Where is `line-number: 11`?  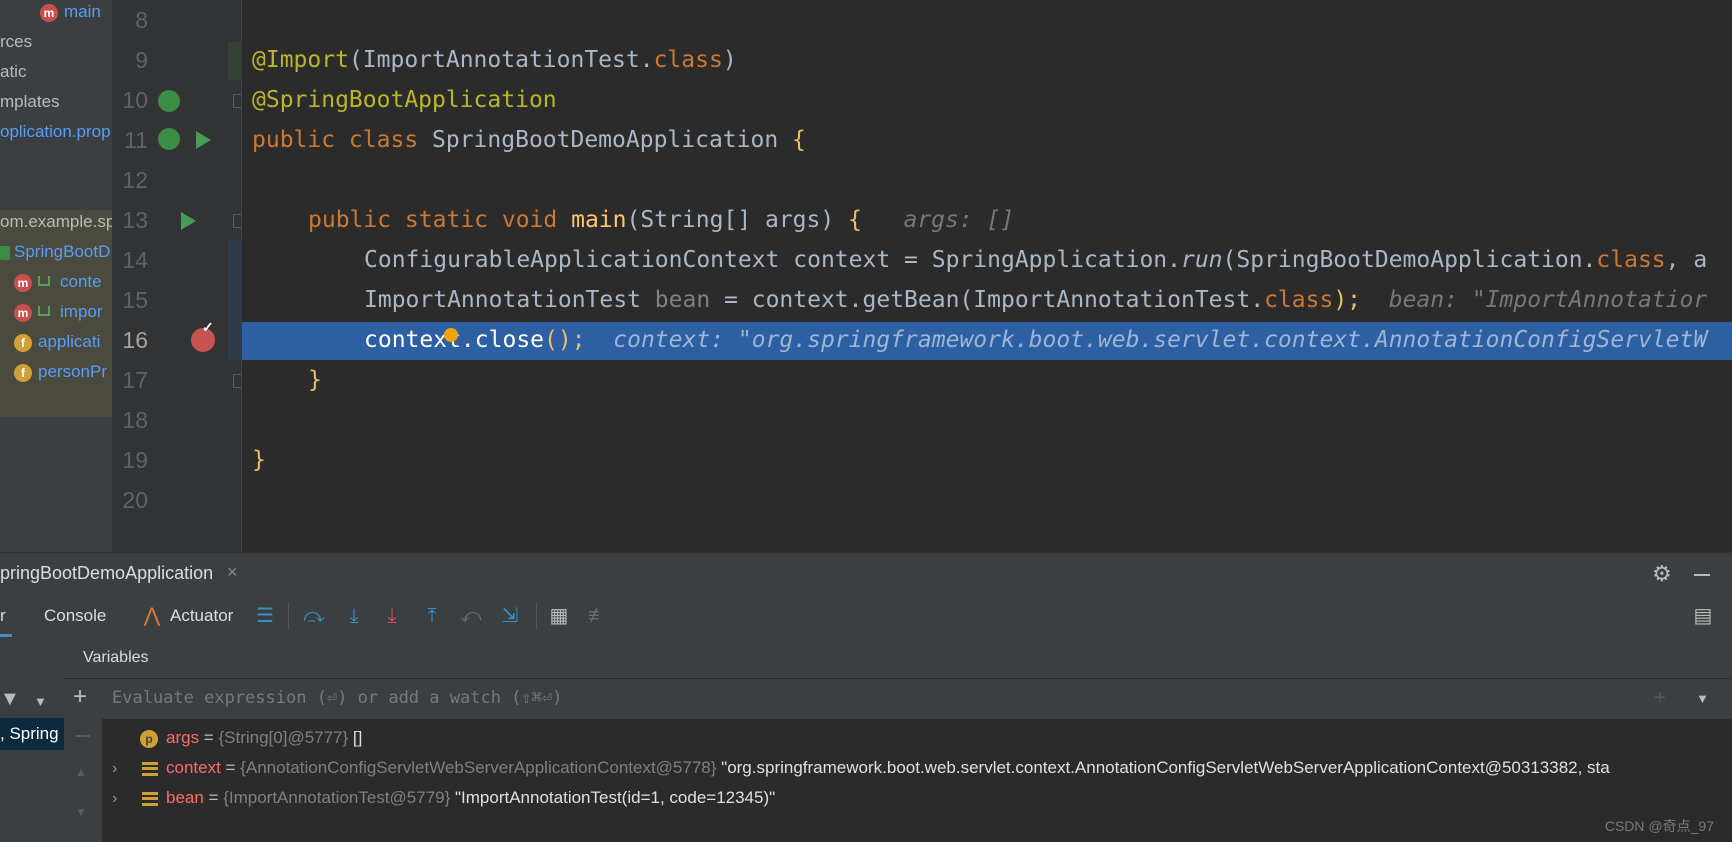
line-number: 11 is located at coordinates (136, 140).